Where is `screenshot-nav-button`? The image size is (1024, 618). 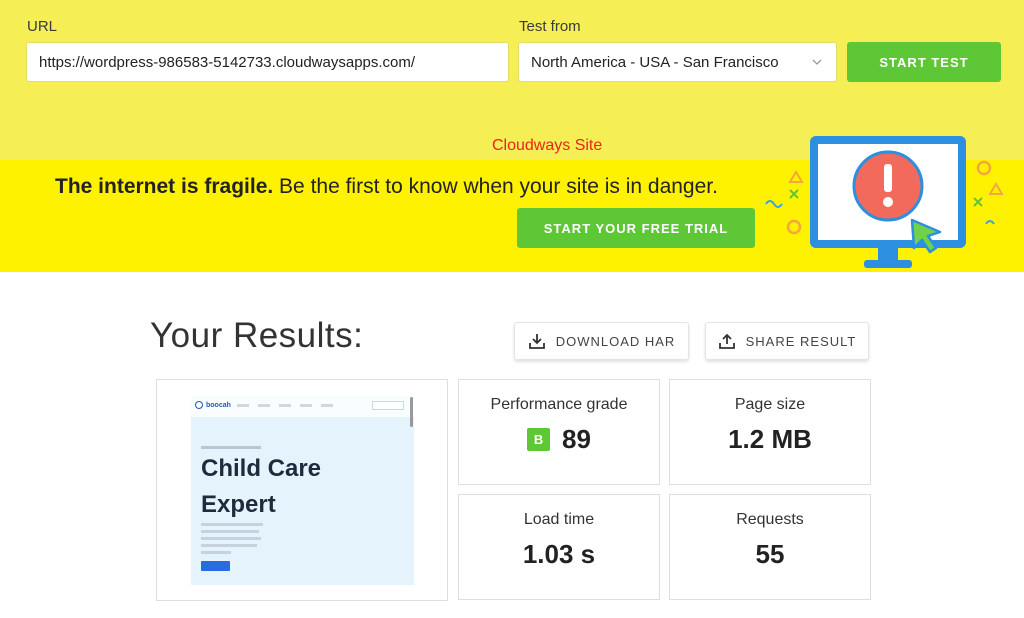
screenshot-nav-button is located at coordinates (388, 405).